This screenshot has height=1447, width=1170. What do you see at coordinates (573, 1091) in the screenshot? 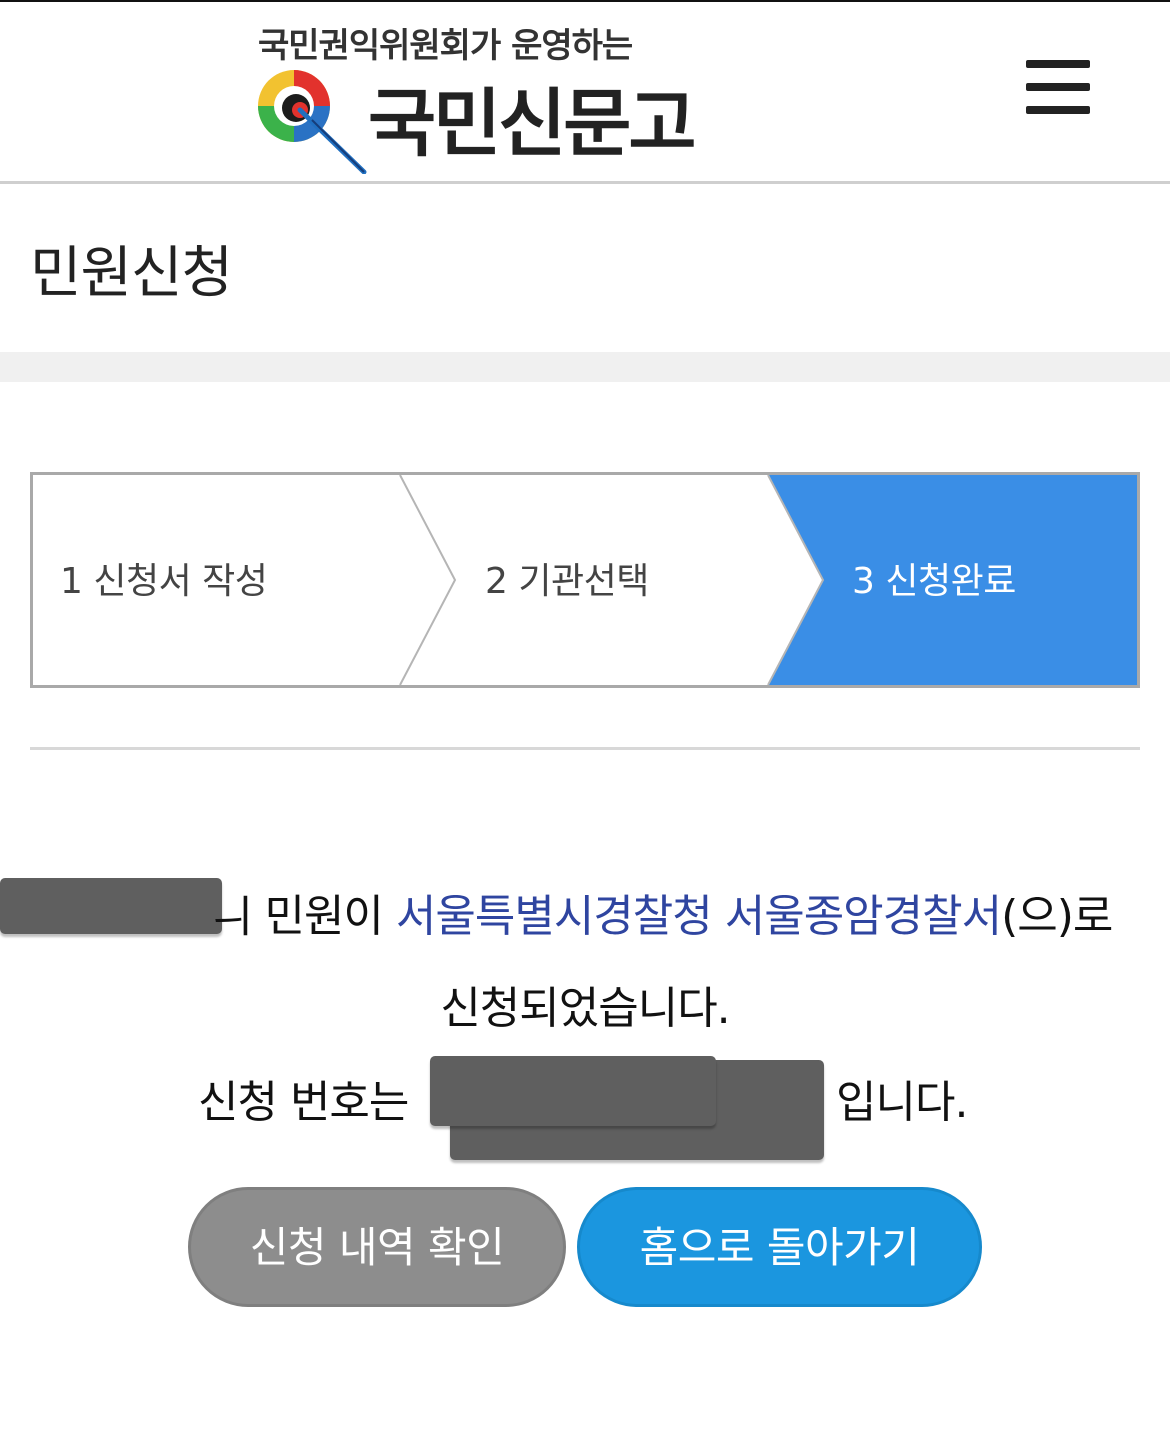
I see `redacted-application-number-box` at bounding box center [573, 1091].